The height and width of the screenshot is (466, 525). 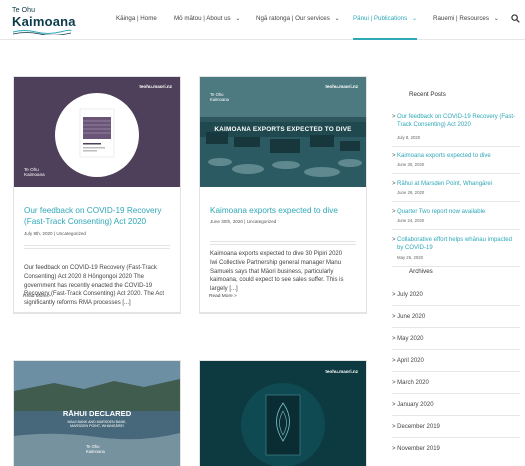 I want to click on search-icon, so click(x=515, y=18).